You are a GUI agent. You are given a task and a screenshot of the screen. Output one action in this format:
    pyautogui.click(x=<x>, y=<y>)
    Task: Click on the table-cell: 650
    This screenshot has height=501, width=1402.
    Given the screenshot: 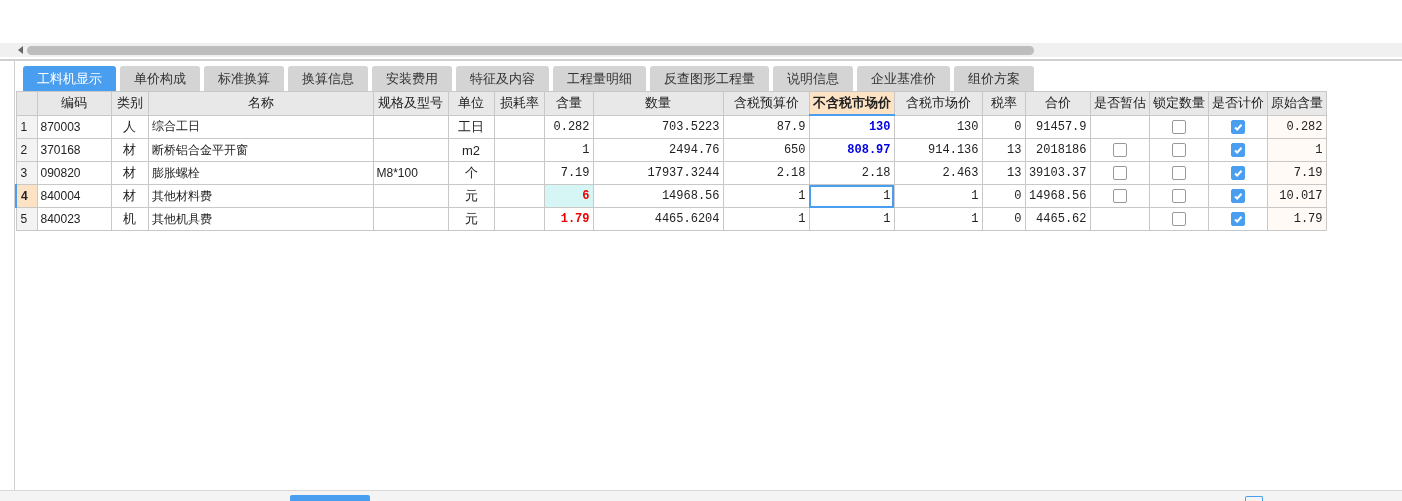 What is the action you would take?
    pyautogui.click(x=766, y=150)
    